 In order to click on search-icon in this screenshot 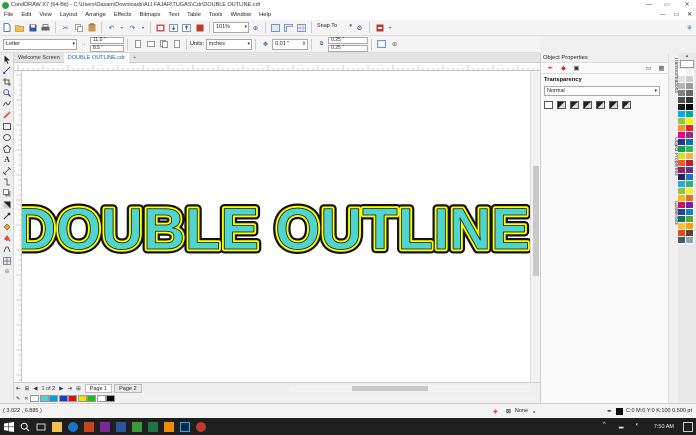, I will do `click(25, 427)`.